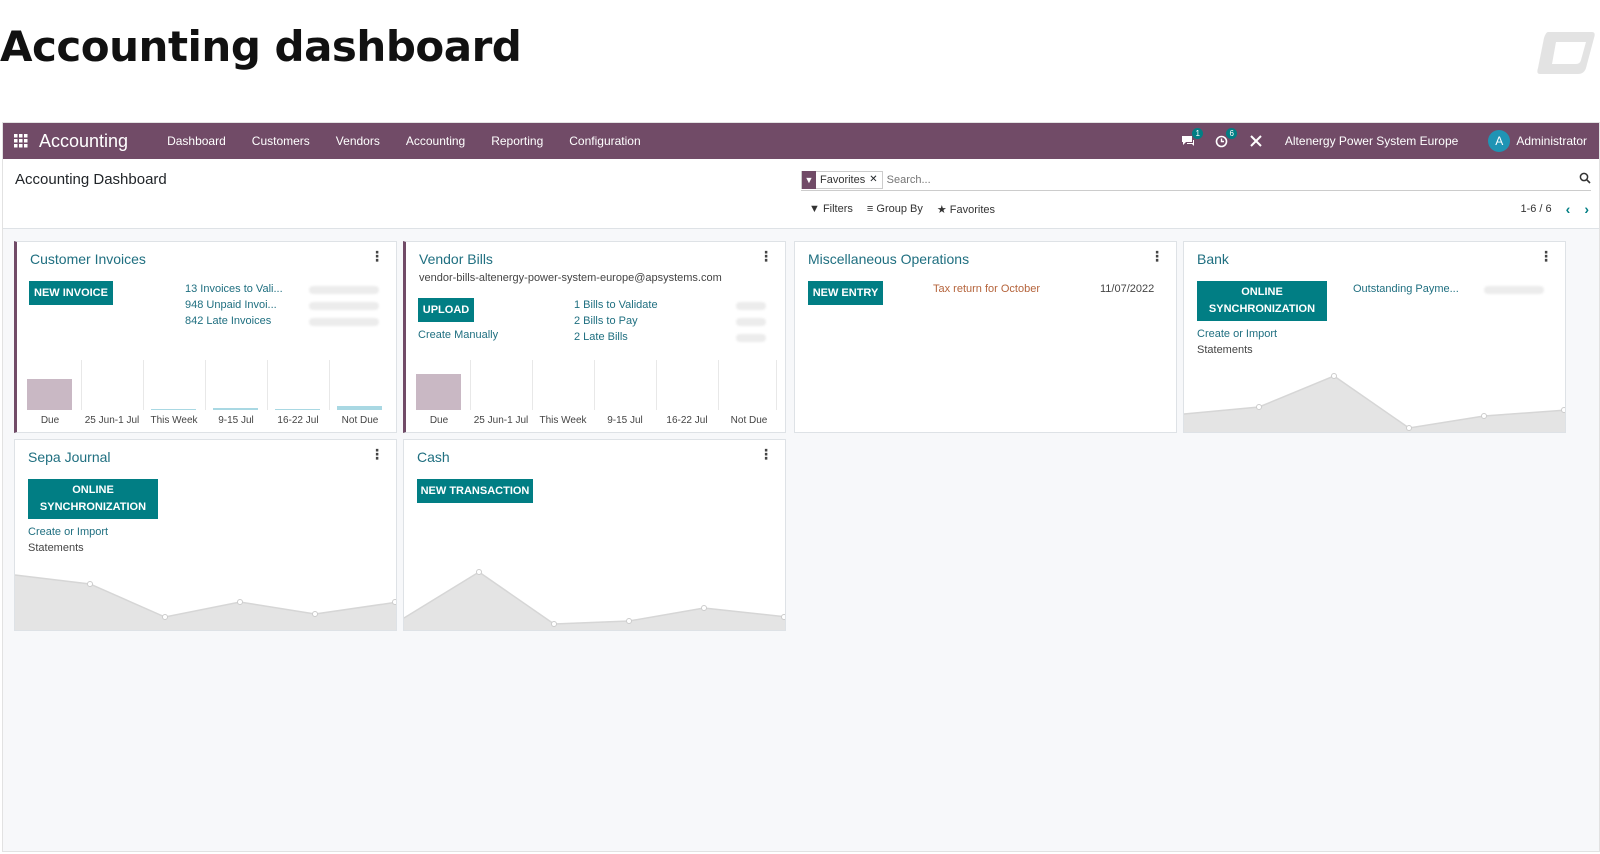 The height and width of the screenshot is (854, 1600). Describe the element at coordinates (456, 259) in the screenshot. I see `card-title: Vendor Bills` at that location.